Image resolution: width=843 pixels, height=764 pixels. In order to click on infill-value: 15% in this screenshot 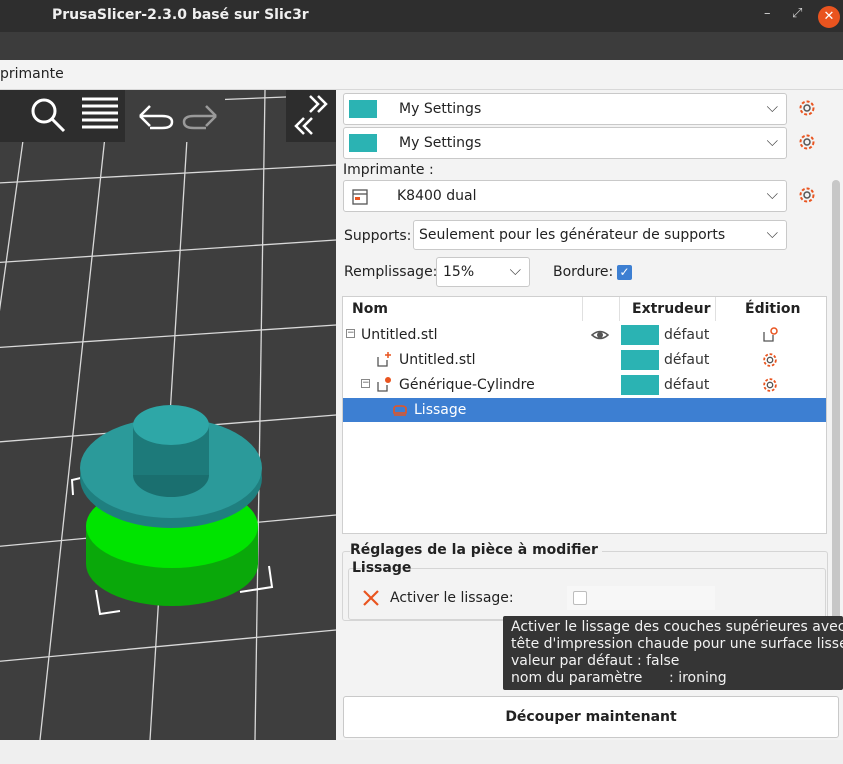, I will do `click(459, 272)`.